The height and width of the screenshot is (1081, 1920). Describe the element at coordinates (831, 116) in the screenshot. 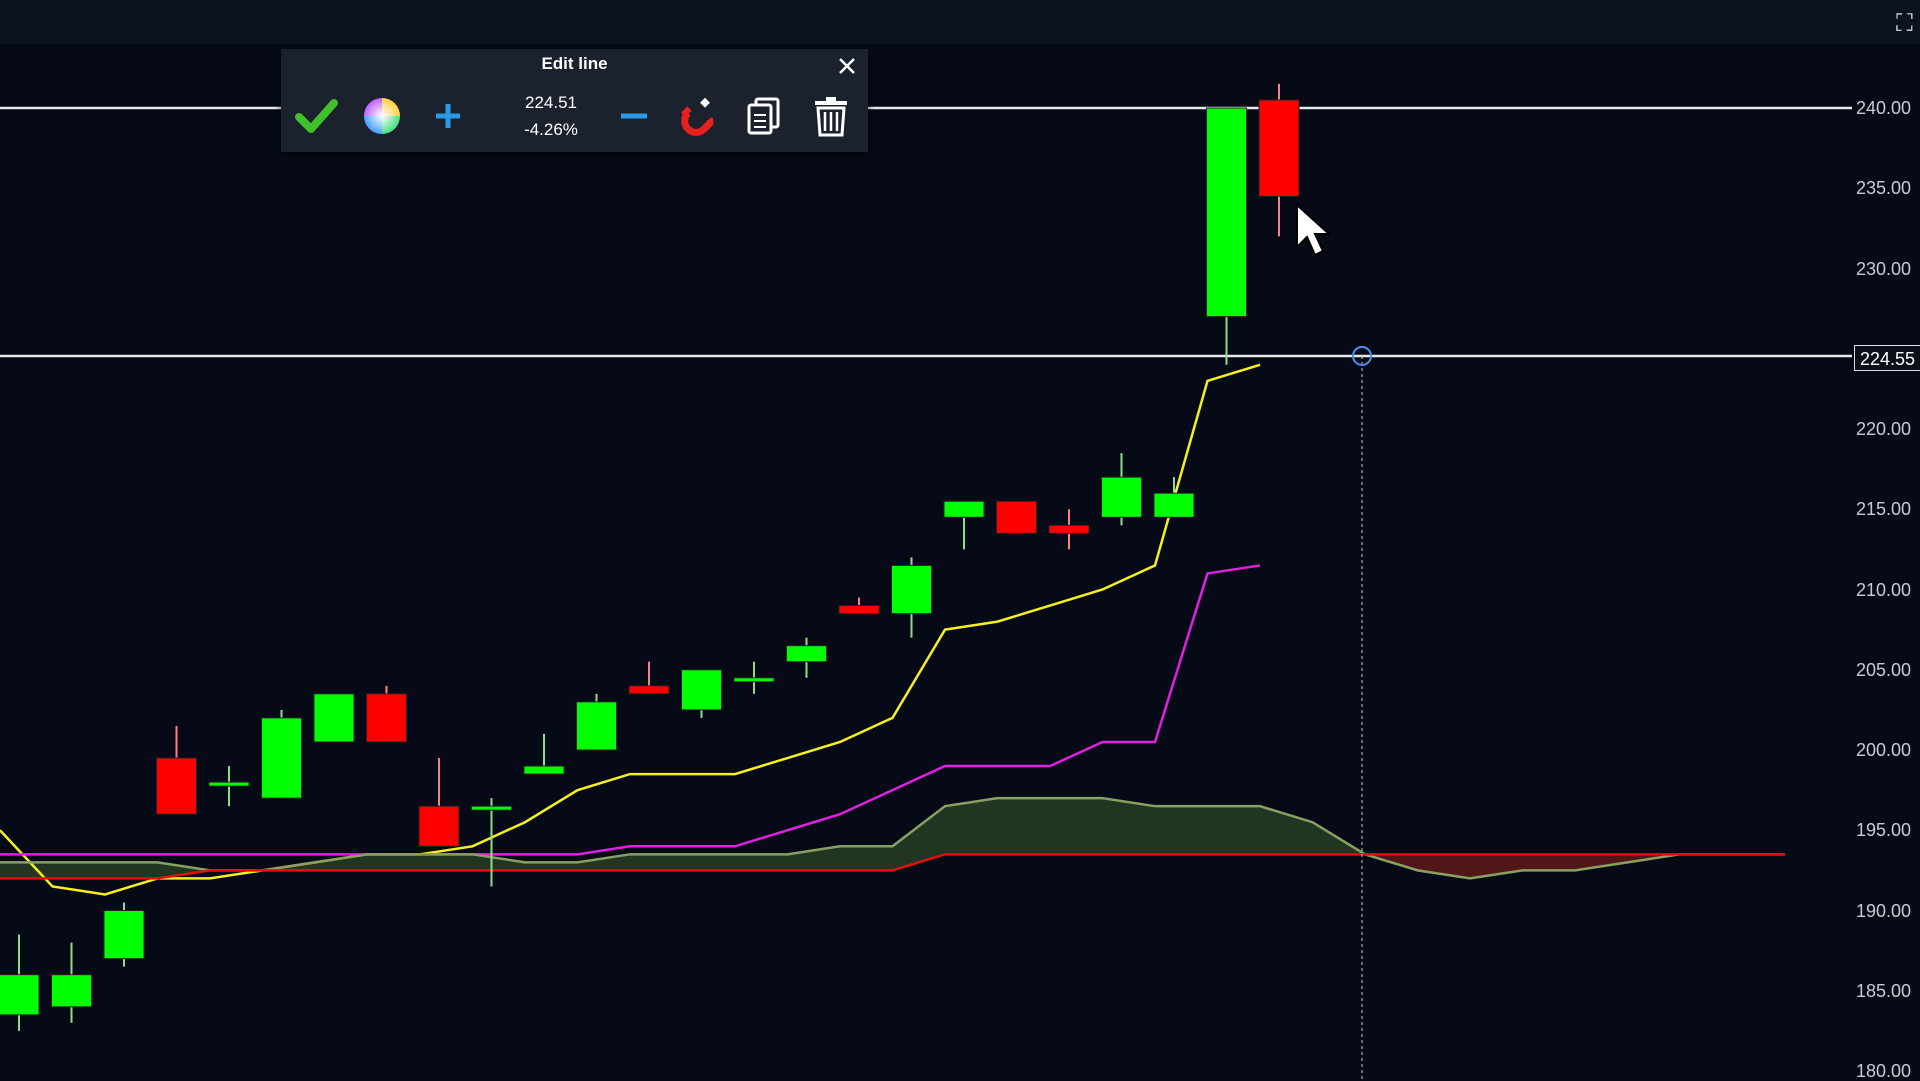

I see `trash-icon` at that location.